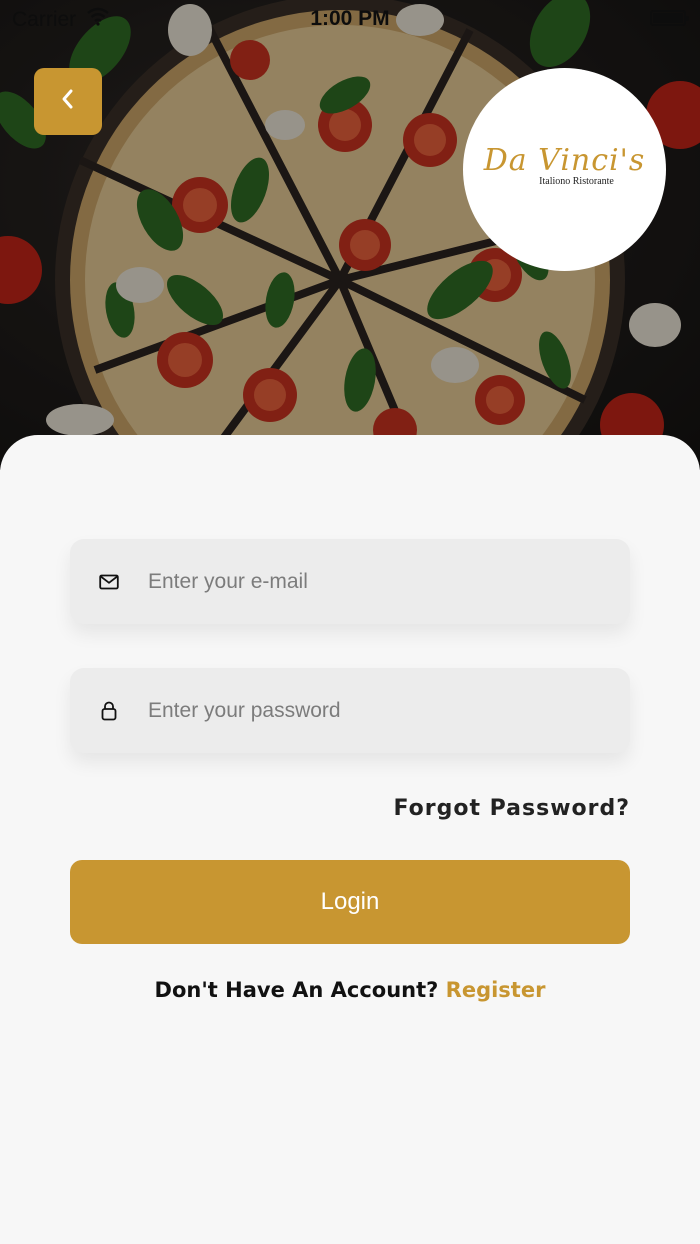 The image size is (700, 1244). Describe the element at coordinates (576, 181) in the screenshot. I see `logo-subtitle: Italiono Ristorante` at that location.